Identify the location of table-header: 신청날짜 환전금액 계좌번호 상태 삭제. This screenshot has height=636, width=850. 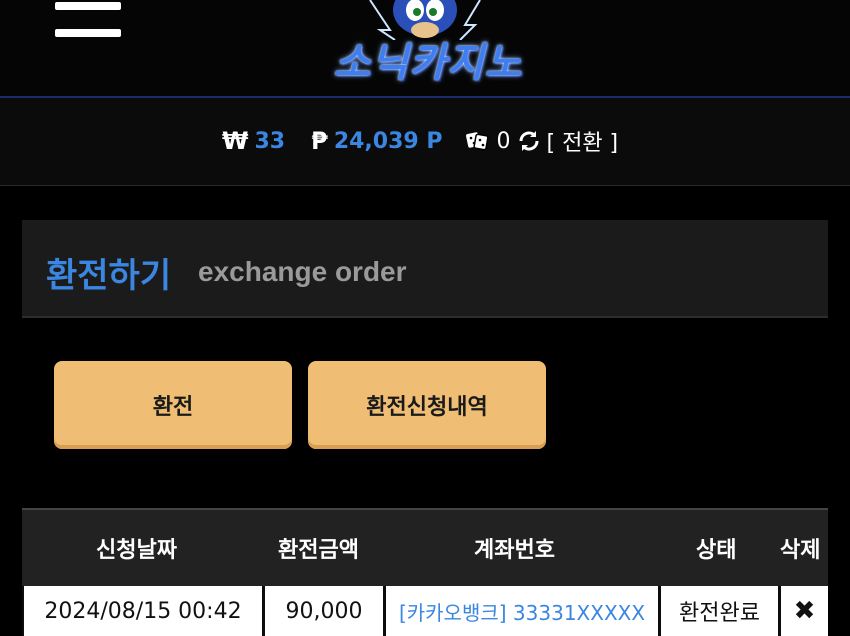
(425, 547).